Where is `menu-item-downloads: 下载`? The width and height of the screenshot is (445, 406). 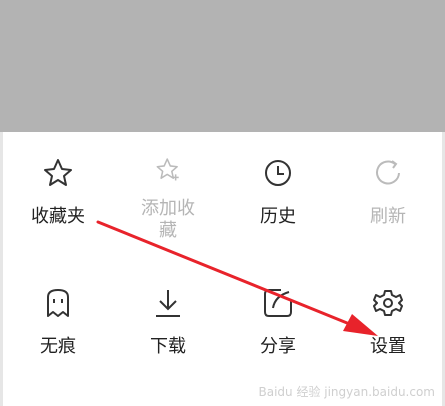
menu-item-downloads: 下载 is located at coordinates (168, 317).